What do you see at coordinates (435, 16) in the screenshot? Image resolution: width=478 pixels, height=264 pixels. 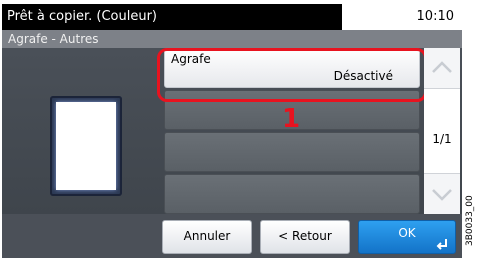 I see `clock: 10:10` at bounding box center [435, 16].